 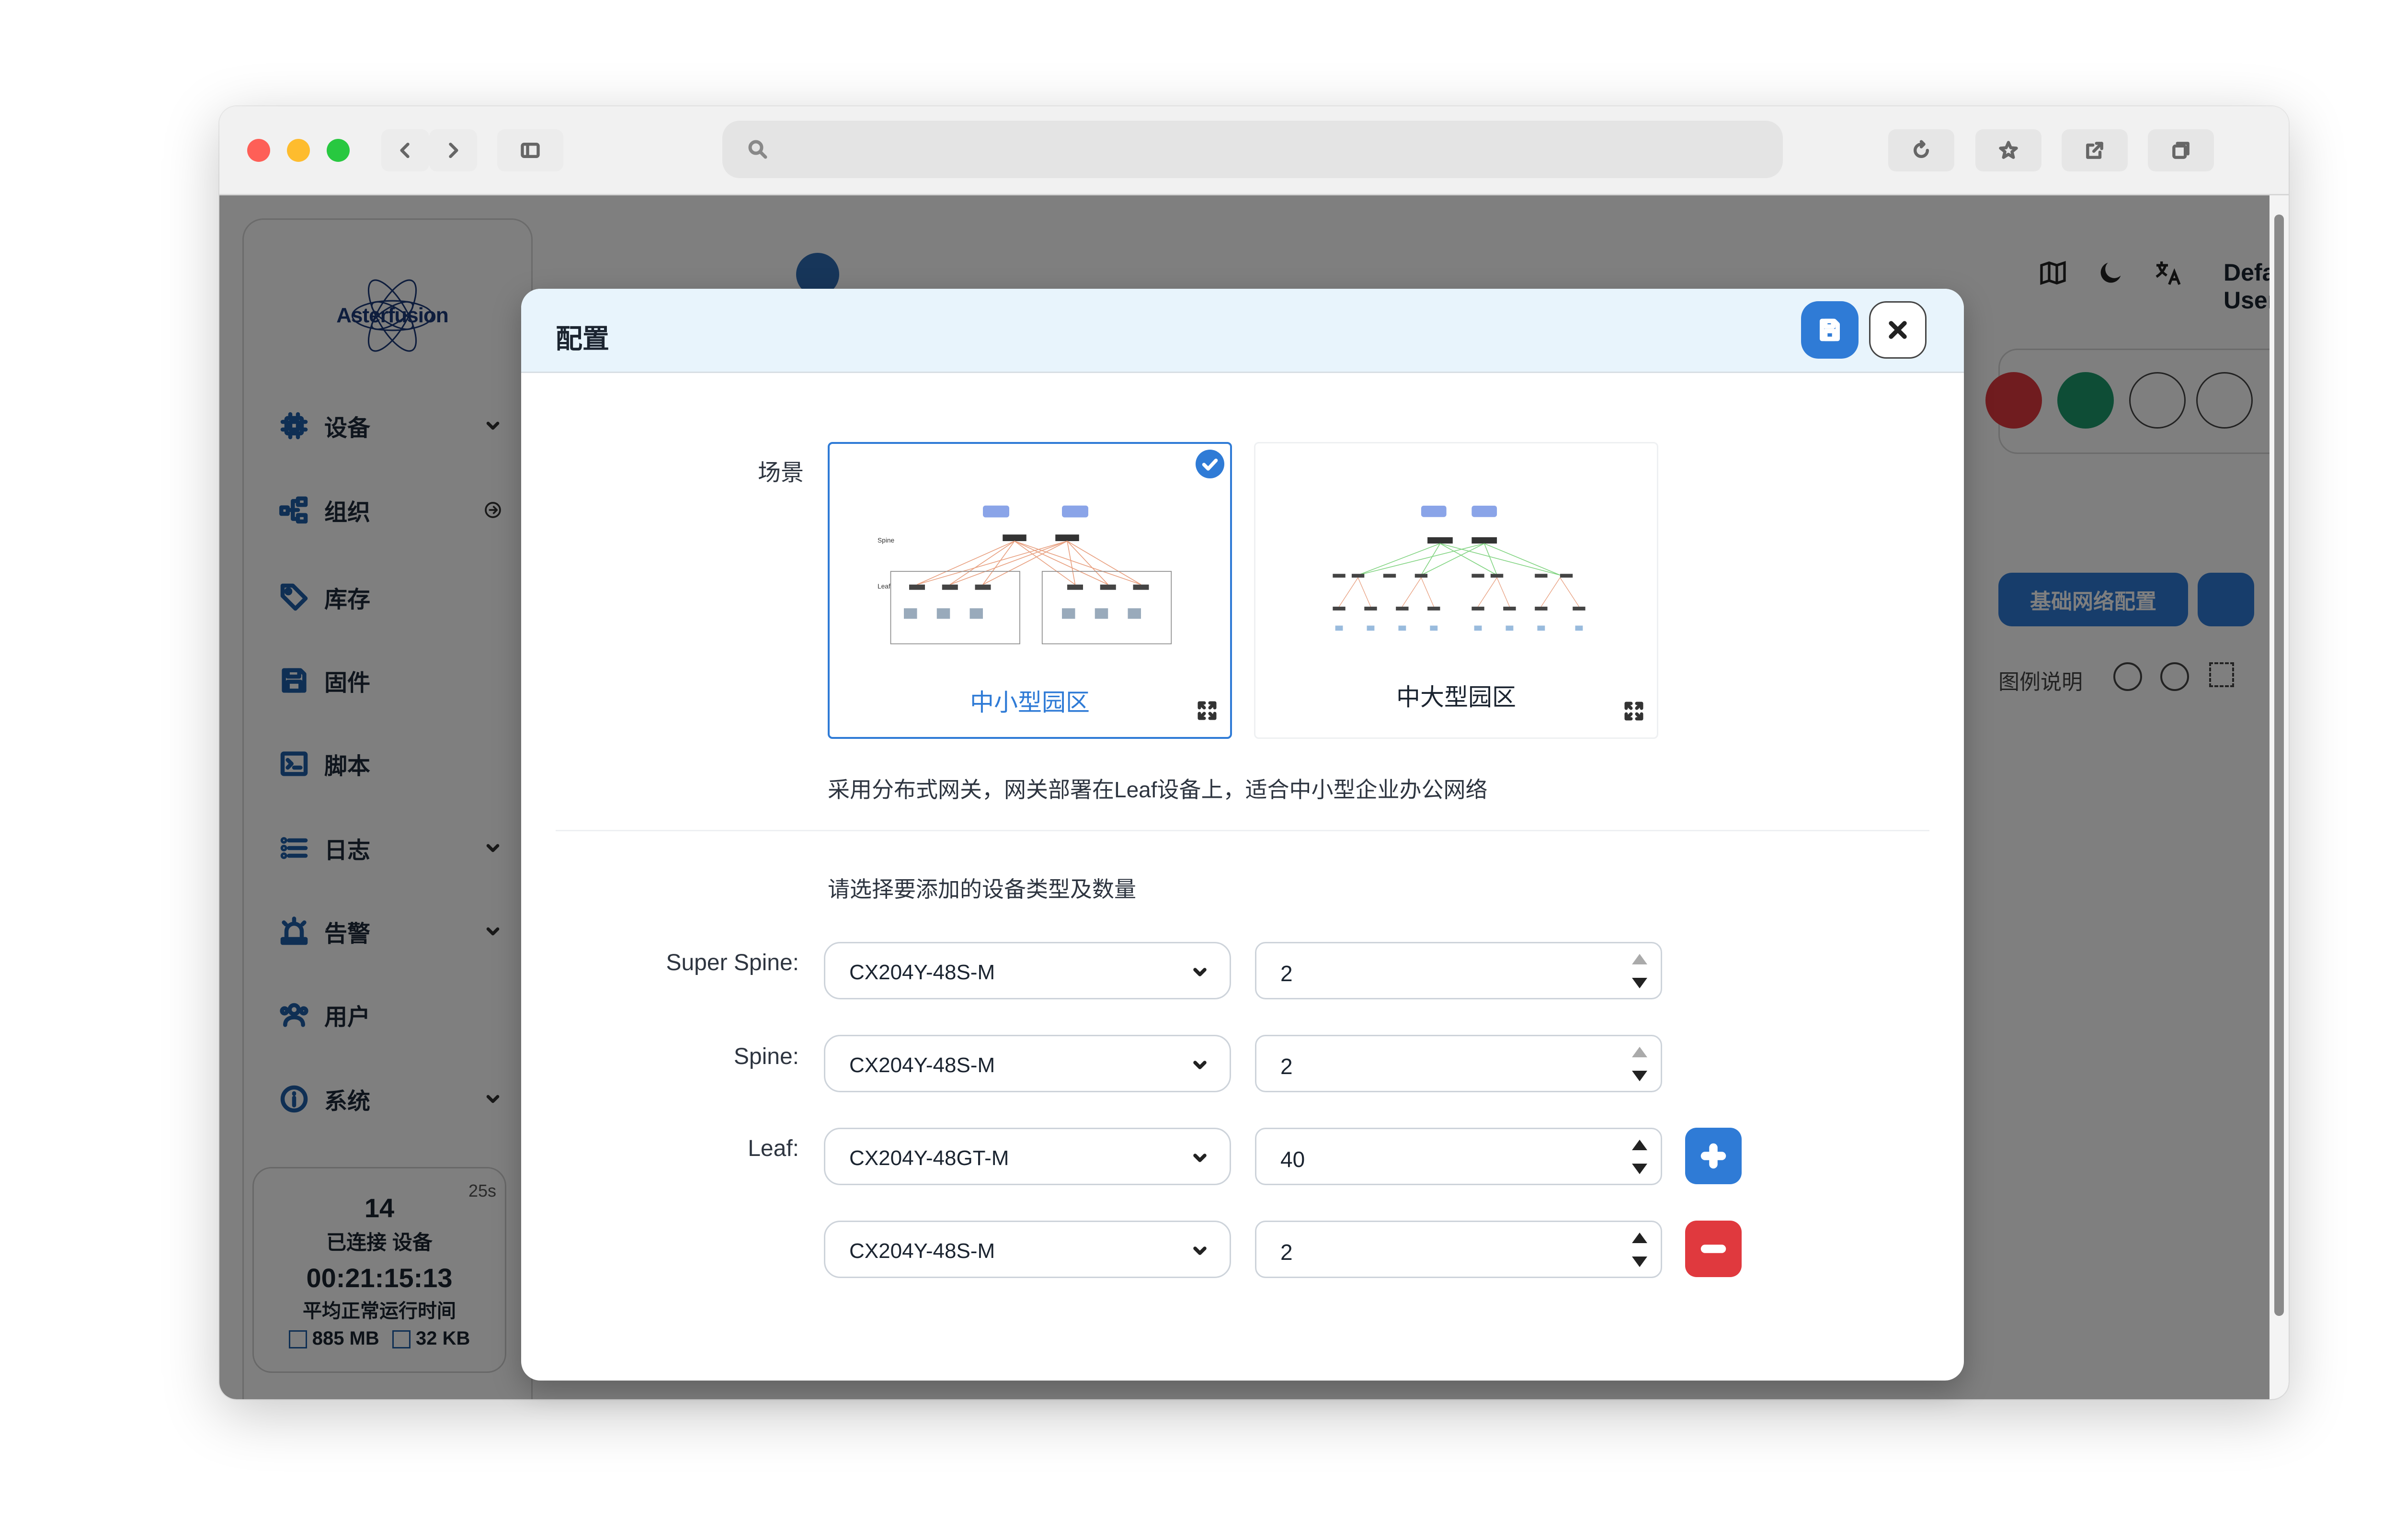 What do you see at coordinates (1459, 1156) in the screenshot?
I see `leaf-quantity-stepper: 40` at bounding box center [1459, 1156].